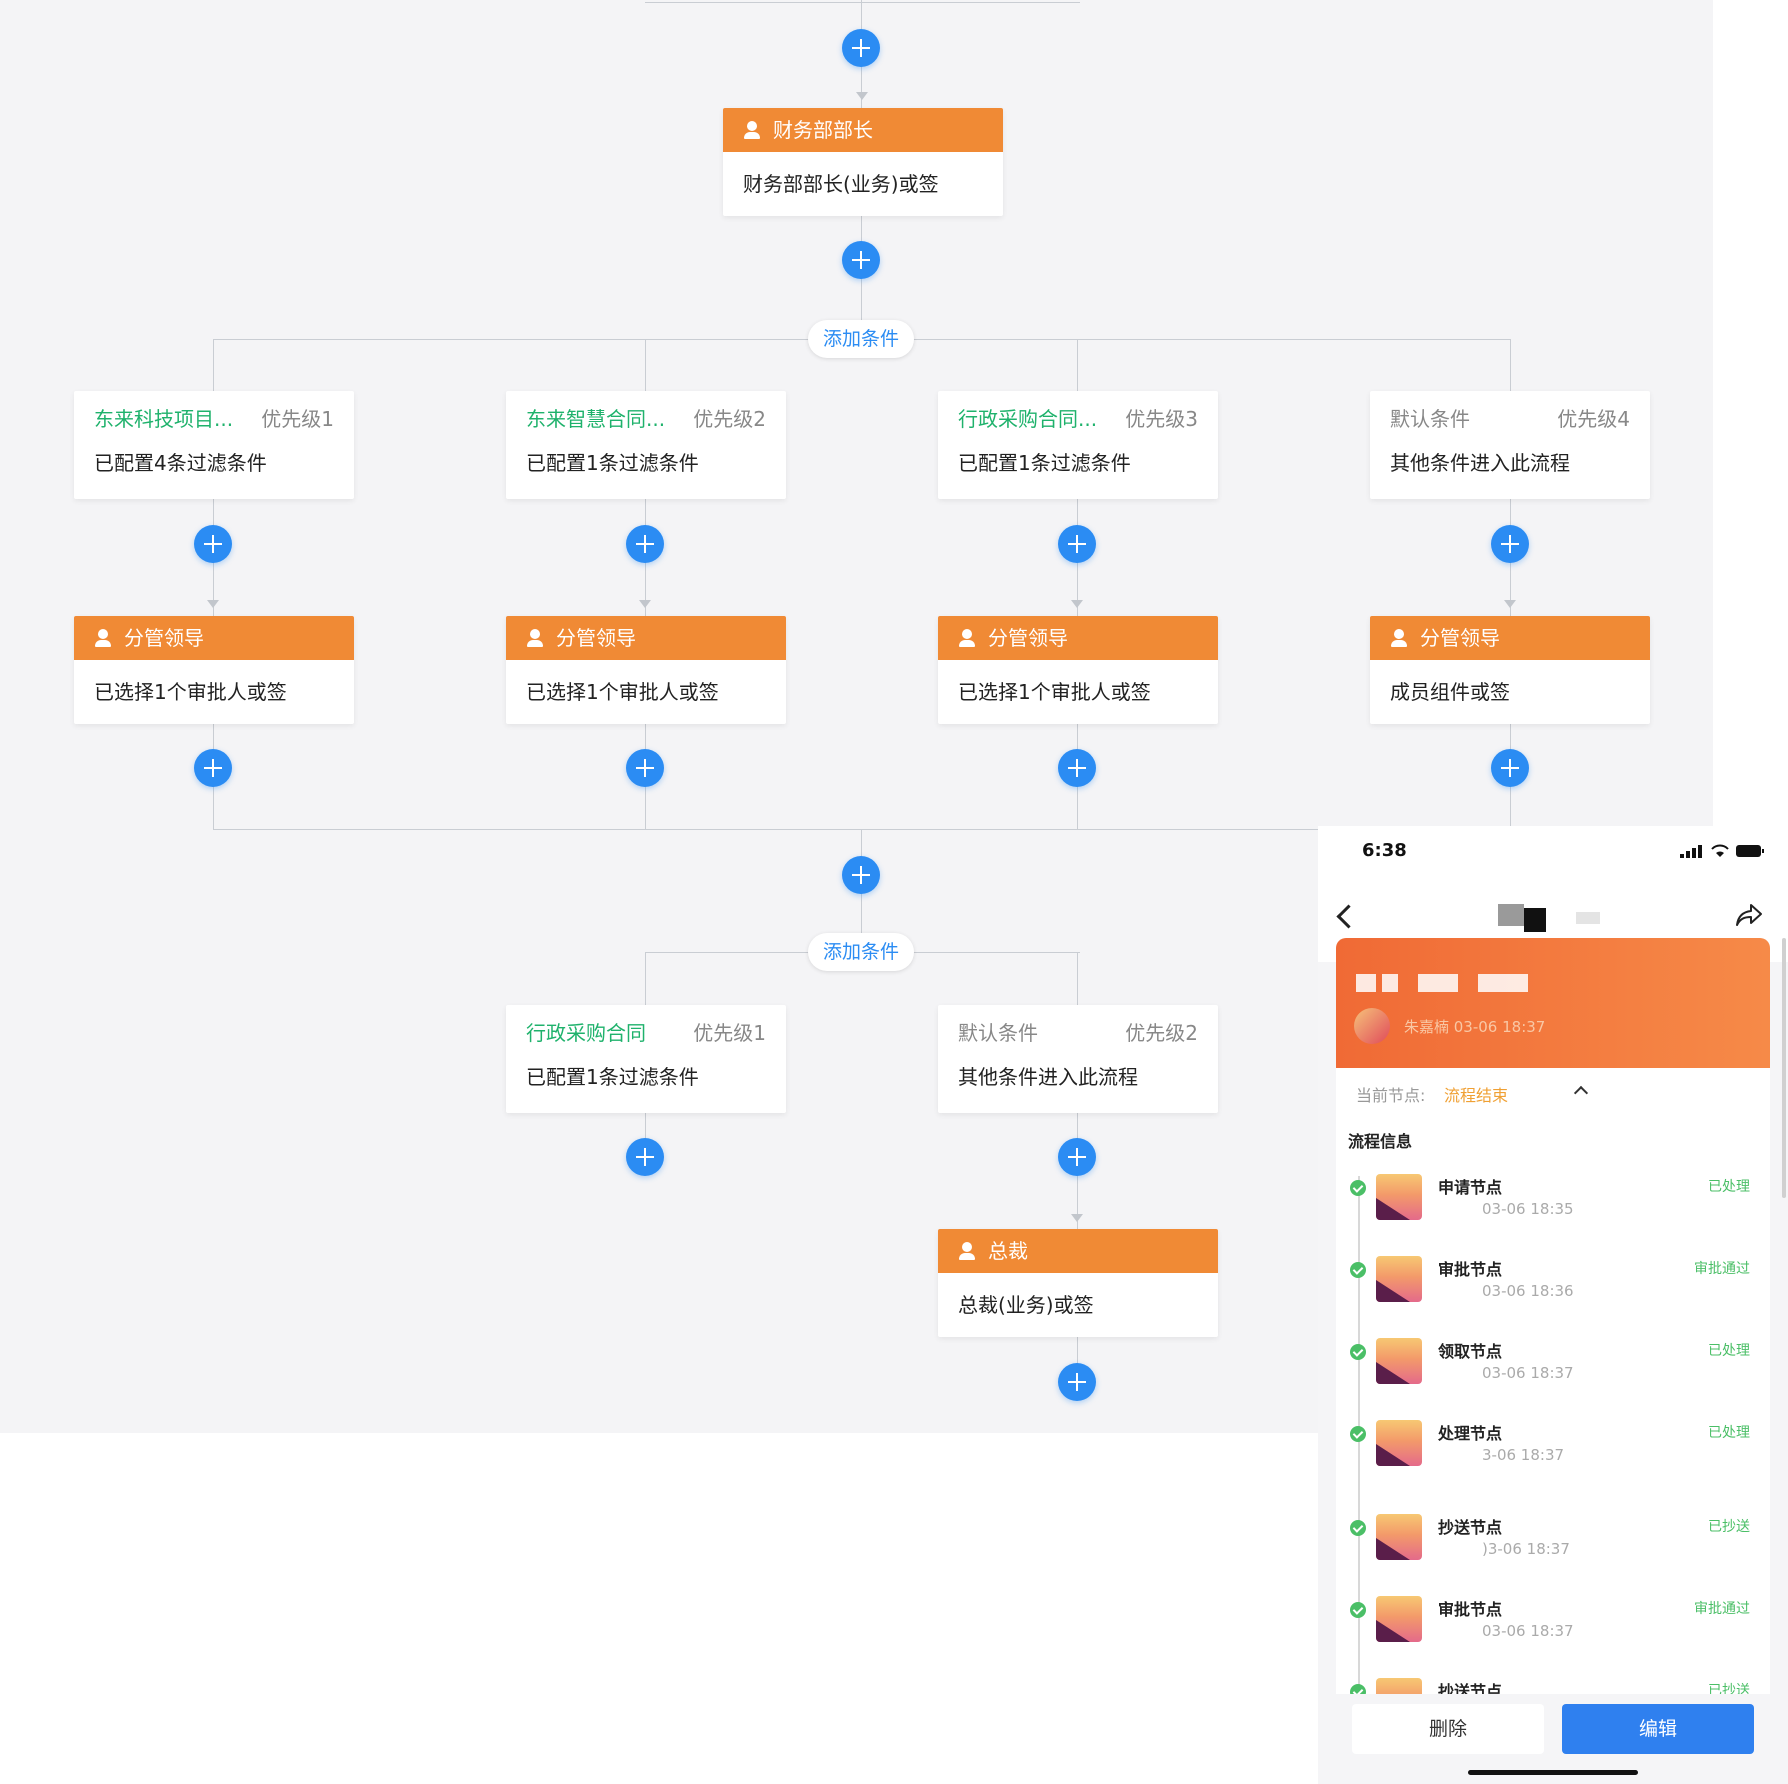  Describe the element at coordinates (1553, 1772) in the screenshot. I see `home-indicator` at that location.